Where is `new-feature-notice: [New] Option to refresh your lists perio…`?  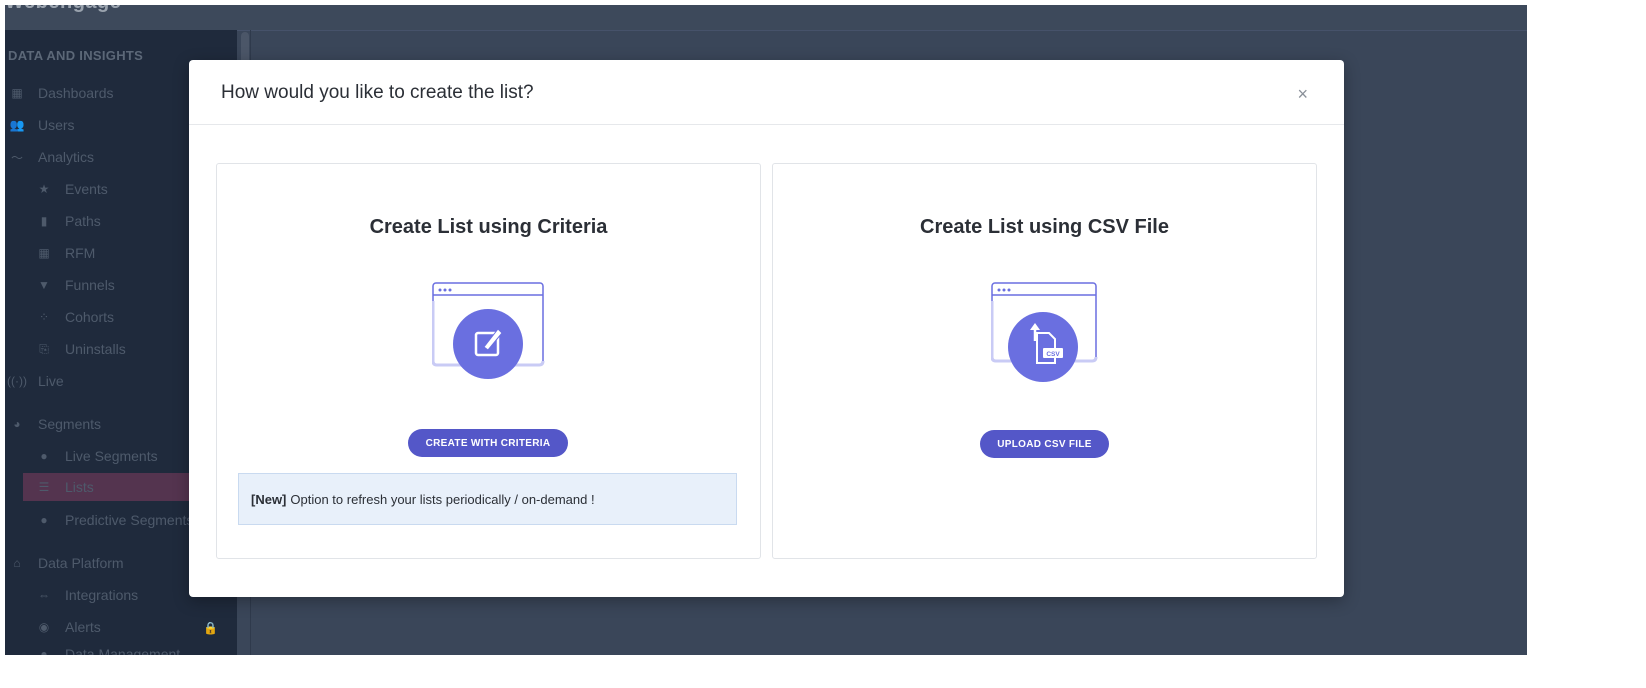 new-feature-notice: [New] Option to refresh your lists perio… is located at coordinates (487, 499).